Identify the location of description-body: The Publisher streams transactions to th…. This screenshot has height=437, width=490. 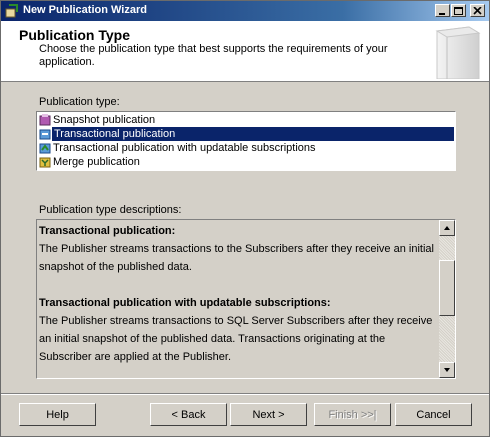
(236, 258).